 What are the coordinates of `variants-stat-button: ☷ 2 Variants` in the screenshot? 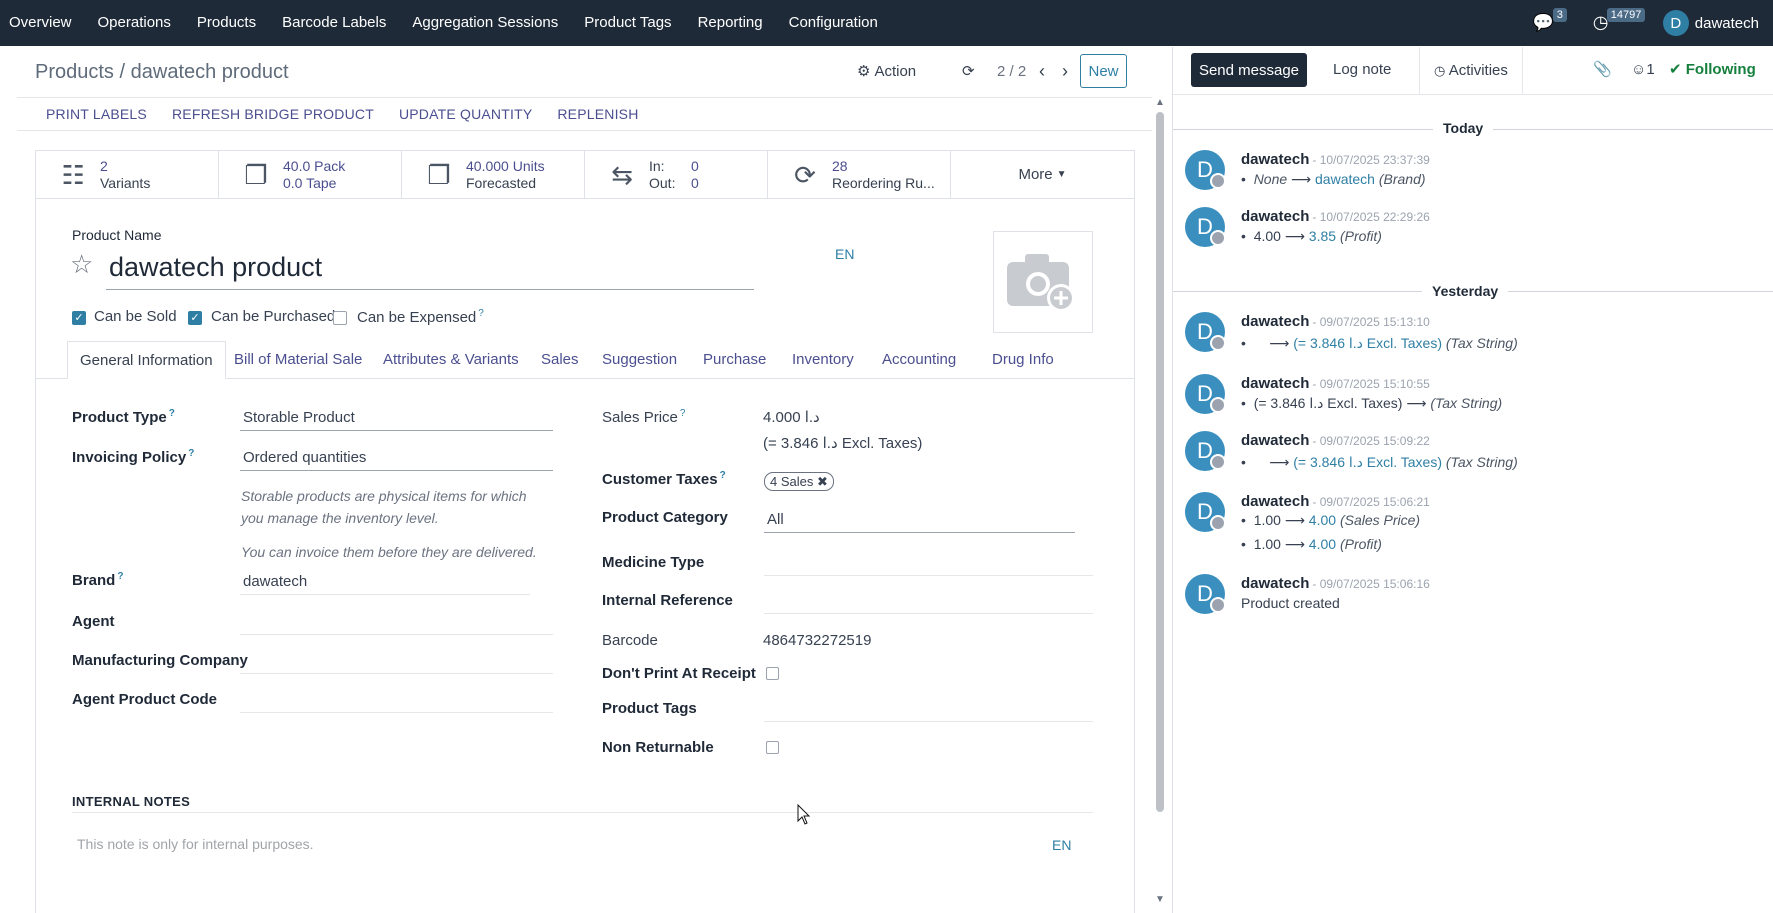 It's located at (127, 175).